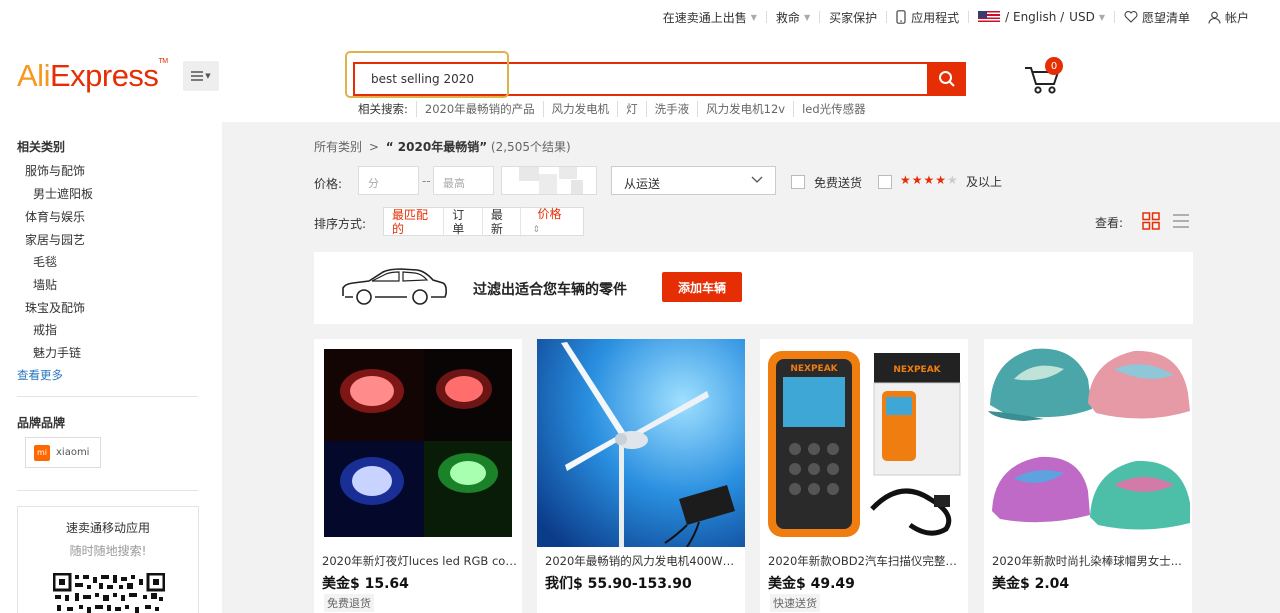 This screenshot has width=1280, height=613. Describe the element at coordinates (45, 261) in the screenshot. I see `subcategory-link: 毛毯` at that location.